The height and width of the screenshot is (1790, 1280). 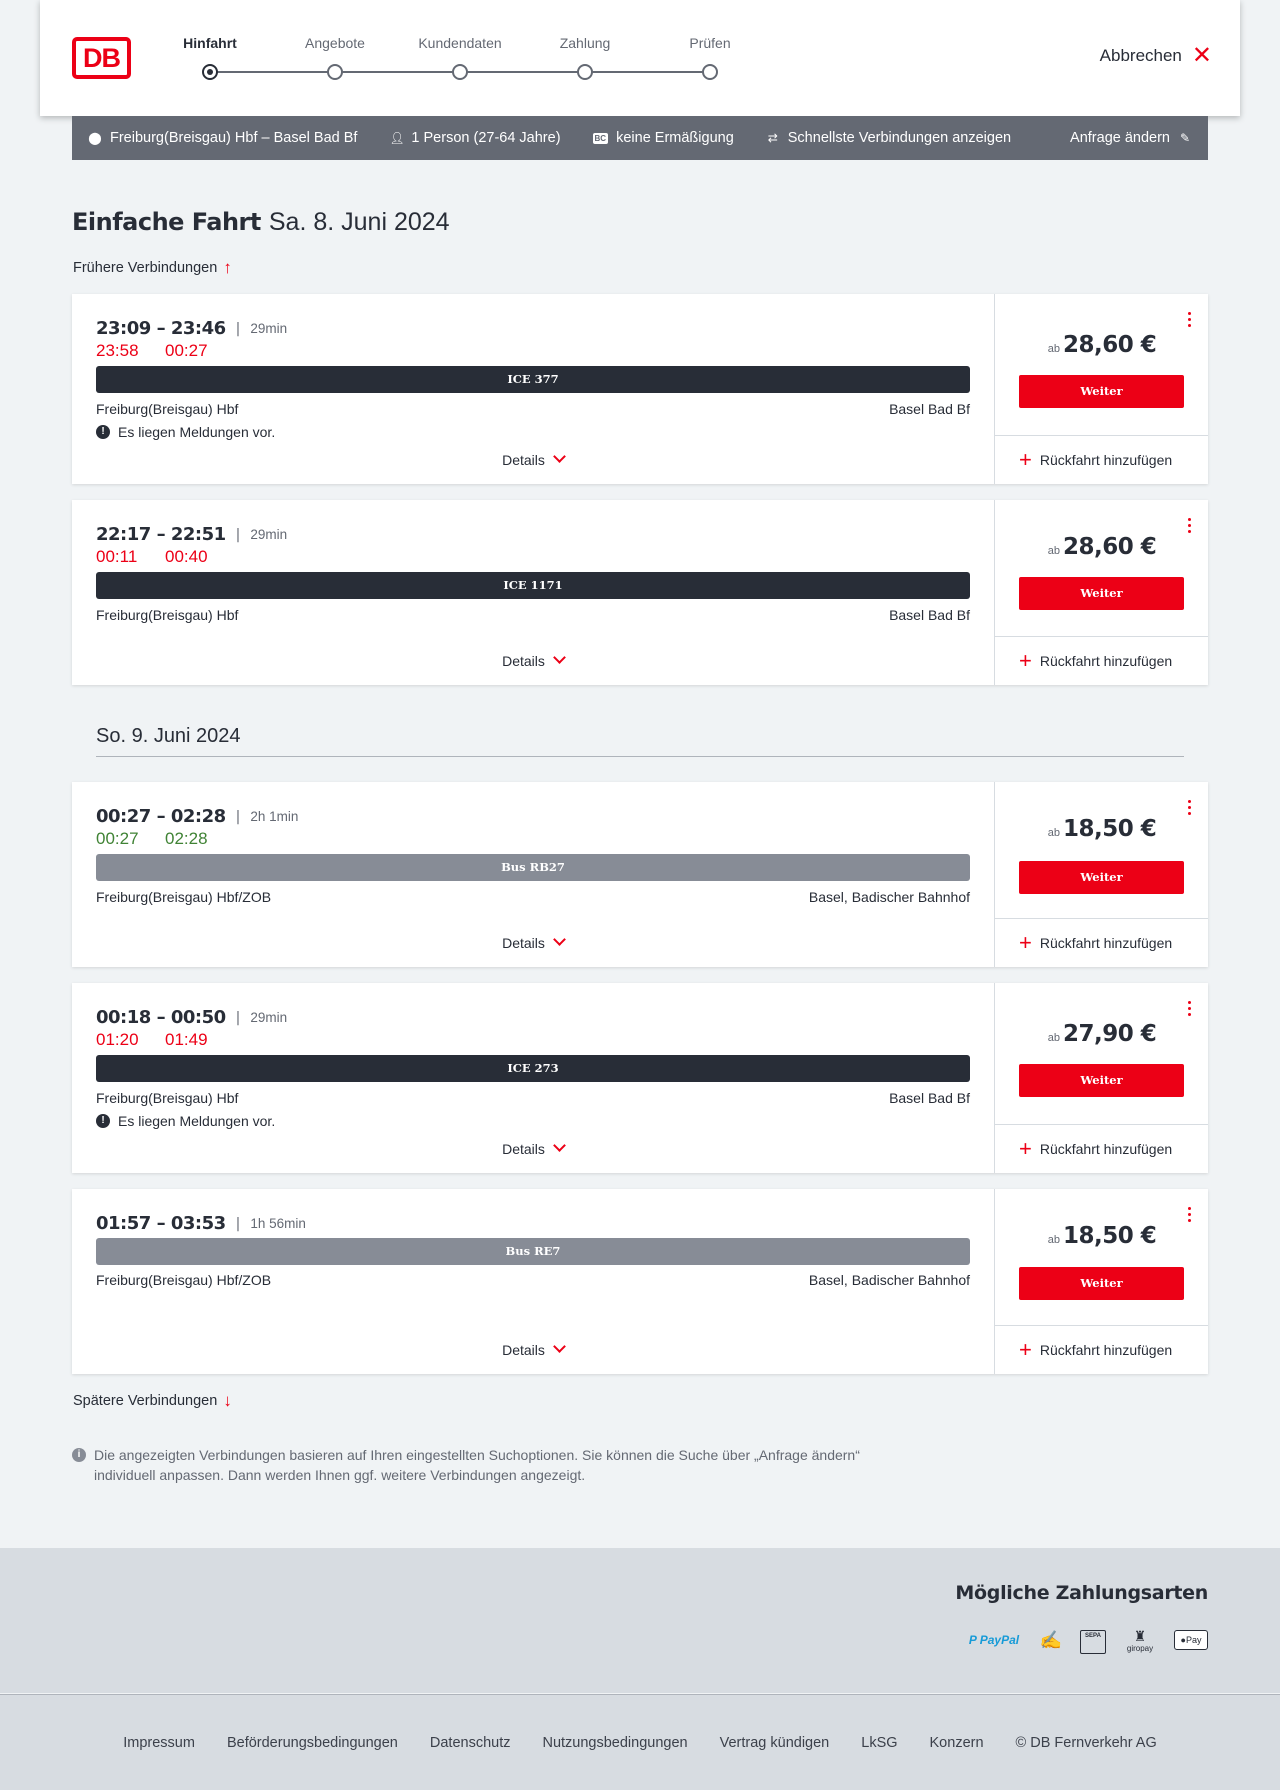 What do you see at coordinates (152, 268) in the screenshot?
I see `earlier-connections-link: Frühere Verbindungen ↑` at bounding box center [152, 268].